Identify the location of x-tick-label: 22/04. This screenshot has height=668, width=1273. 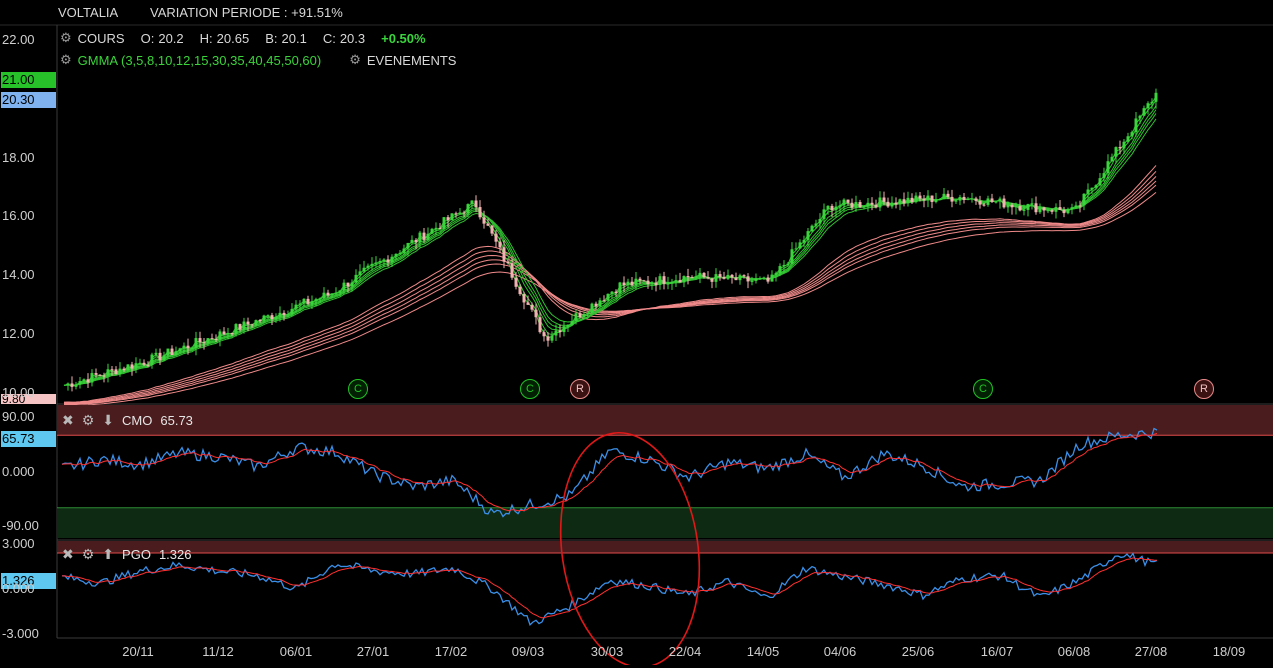
(685, 651).